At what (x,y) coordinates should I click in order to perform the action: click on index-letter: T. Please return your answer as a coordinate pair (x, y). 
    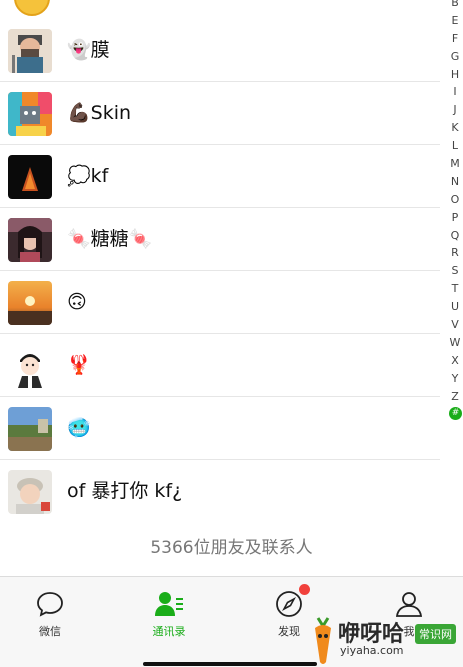
    Looking at the image, I should click on (455, 289).